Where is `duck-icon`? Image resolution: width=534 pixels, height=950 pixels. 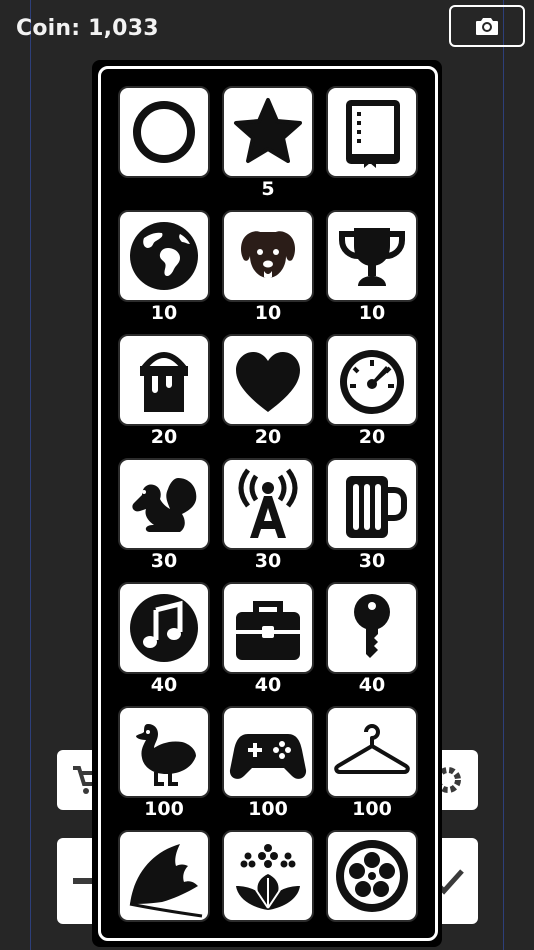
duck-icon is located at coordinates (166, 755).